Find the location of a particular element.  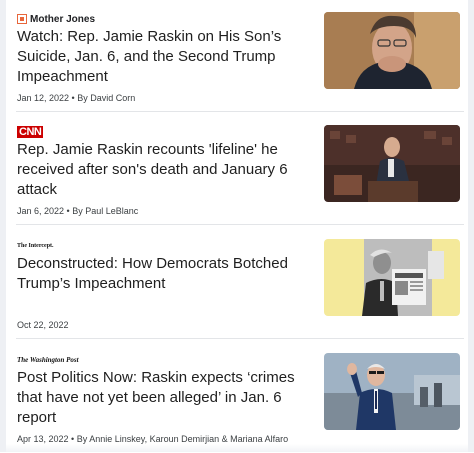

washington-post-logo: The Washington Post is located at coordinates (48, 360).